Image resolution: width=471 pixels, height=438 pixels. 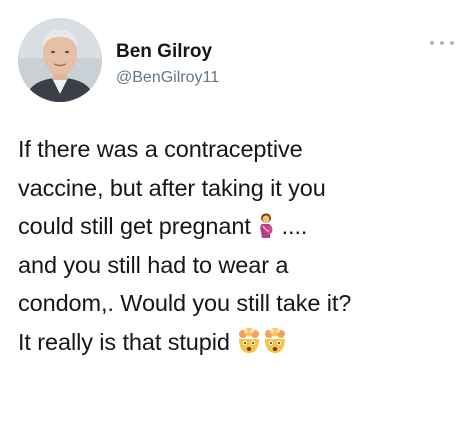 I want to click on tweet-line: It really is that stupid, so click(x=238, y=342).